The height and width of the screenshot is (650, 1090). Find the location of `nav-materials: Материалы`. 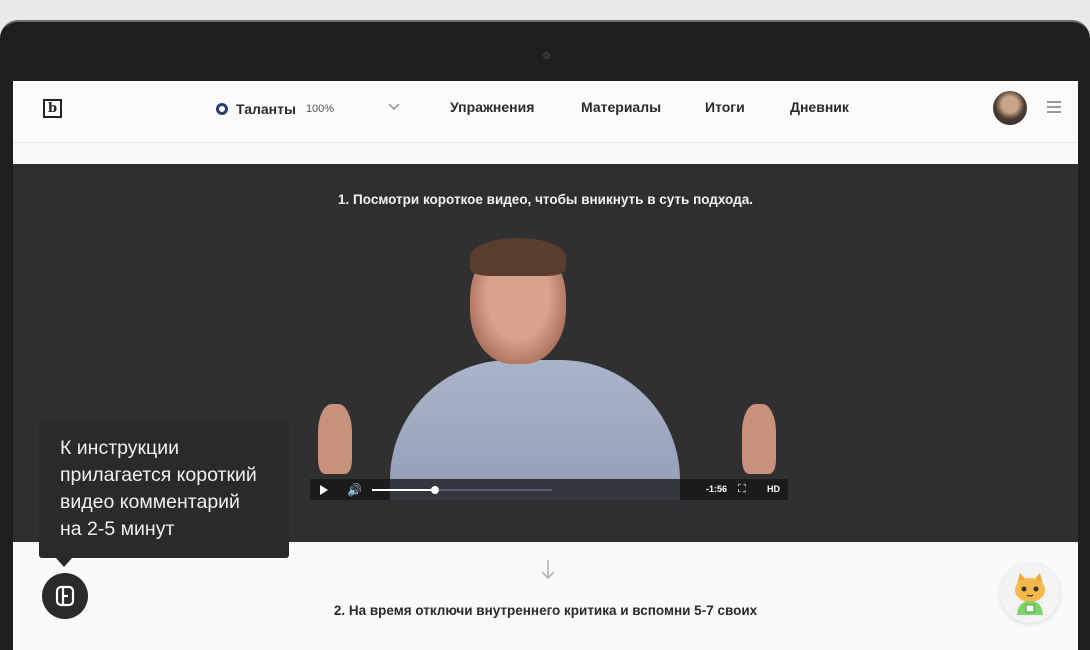

nav-materials: Материалы is located at coordinates (621, 107).